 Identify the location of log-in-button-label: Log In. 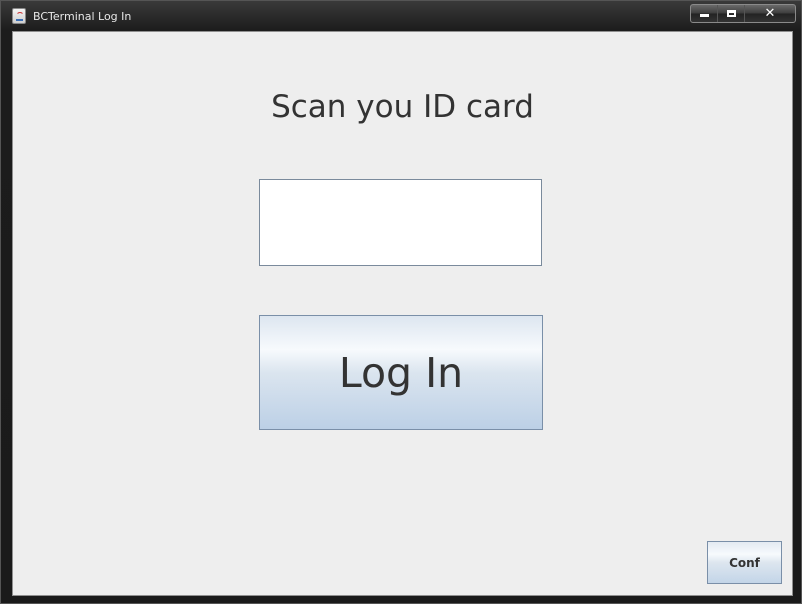
(401, 372).